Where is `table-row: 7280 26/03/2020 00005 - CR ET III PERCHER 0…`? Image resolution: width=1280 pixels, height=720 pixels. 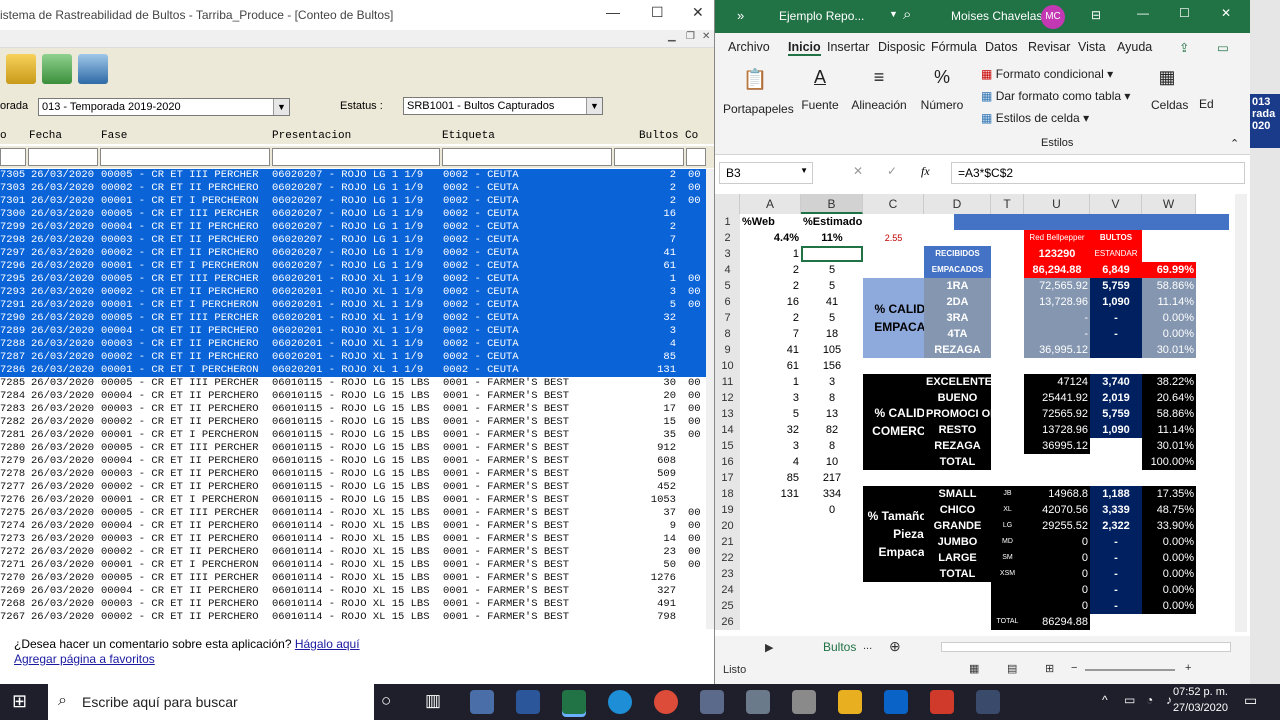
table-row: 7280 26/03/2020 00005 - CR ET III PERCHER 0… is located at coordinates (353, 448).